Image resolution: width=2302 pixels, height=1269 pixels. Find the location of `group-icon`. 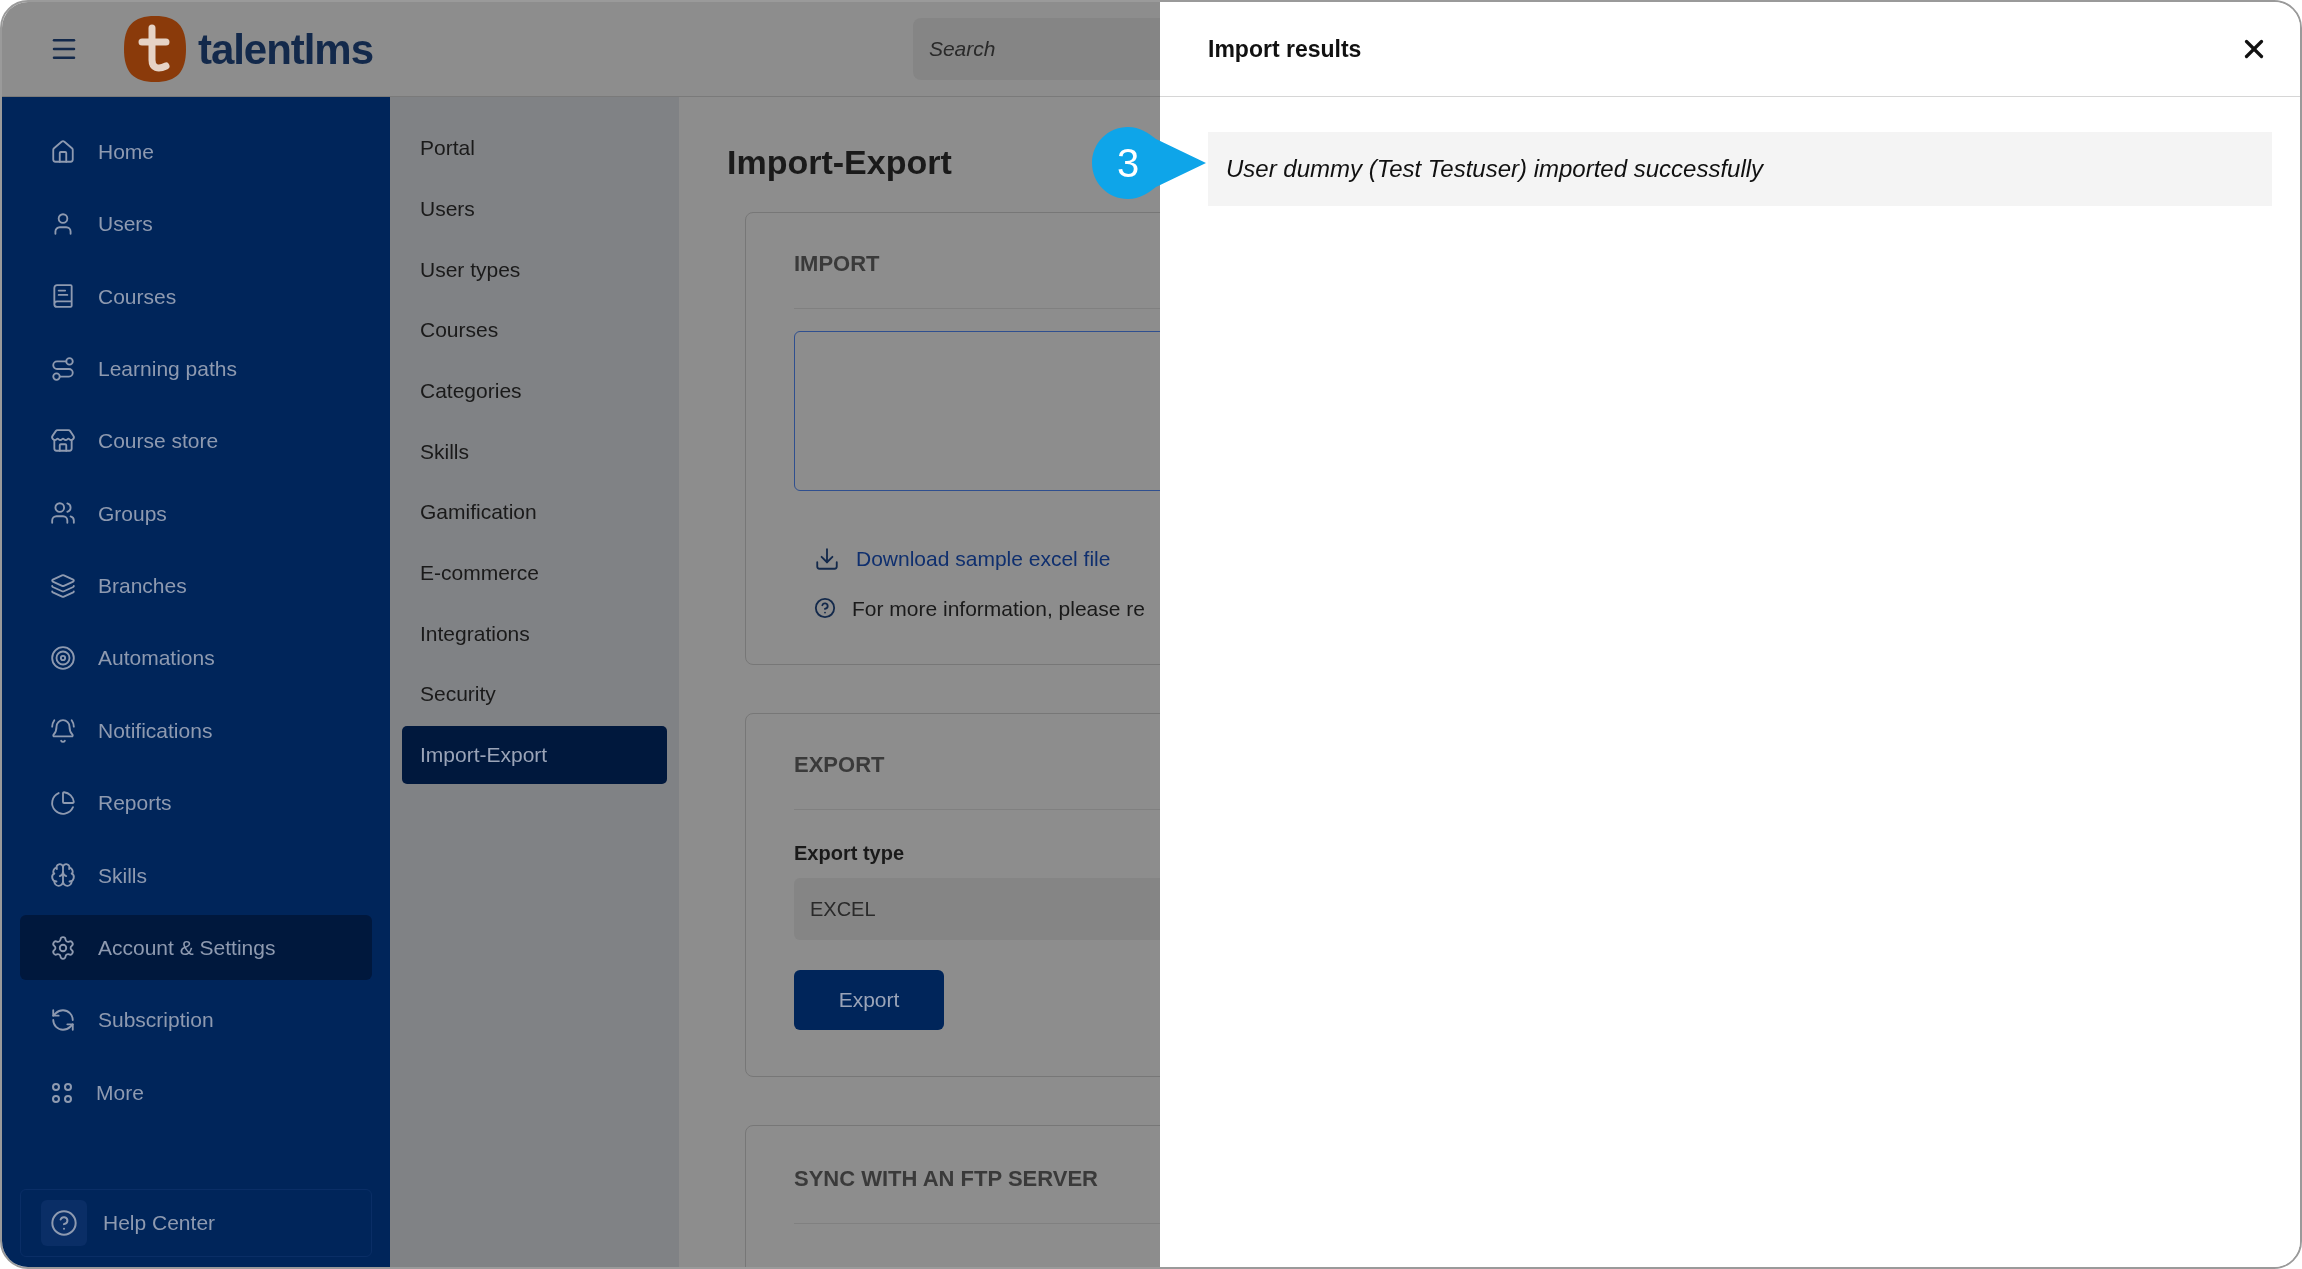

group-icon is located at coordinates (63, 513).